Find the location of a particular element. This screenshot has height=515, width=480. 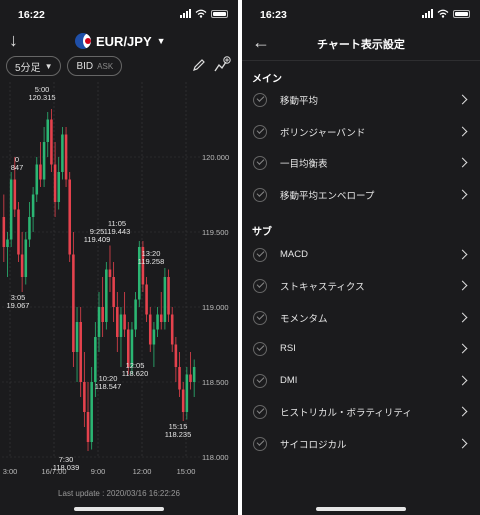

setting-row-macd: MACD is located at coordinates (361, 254).